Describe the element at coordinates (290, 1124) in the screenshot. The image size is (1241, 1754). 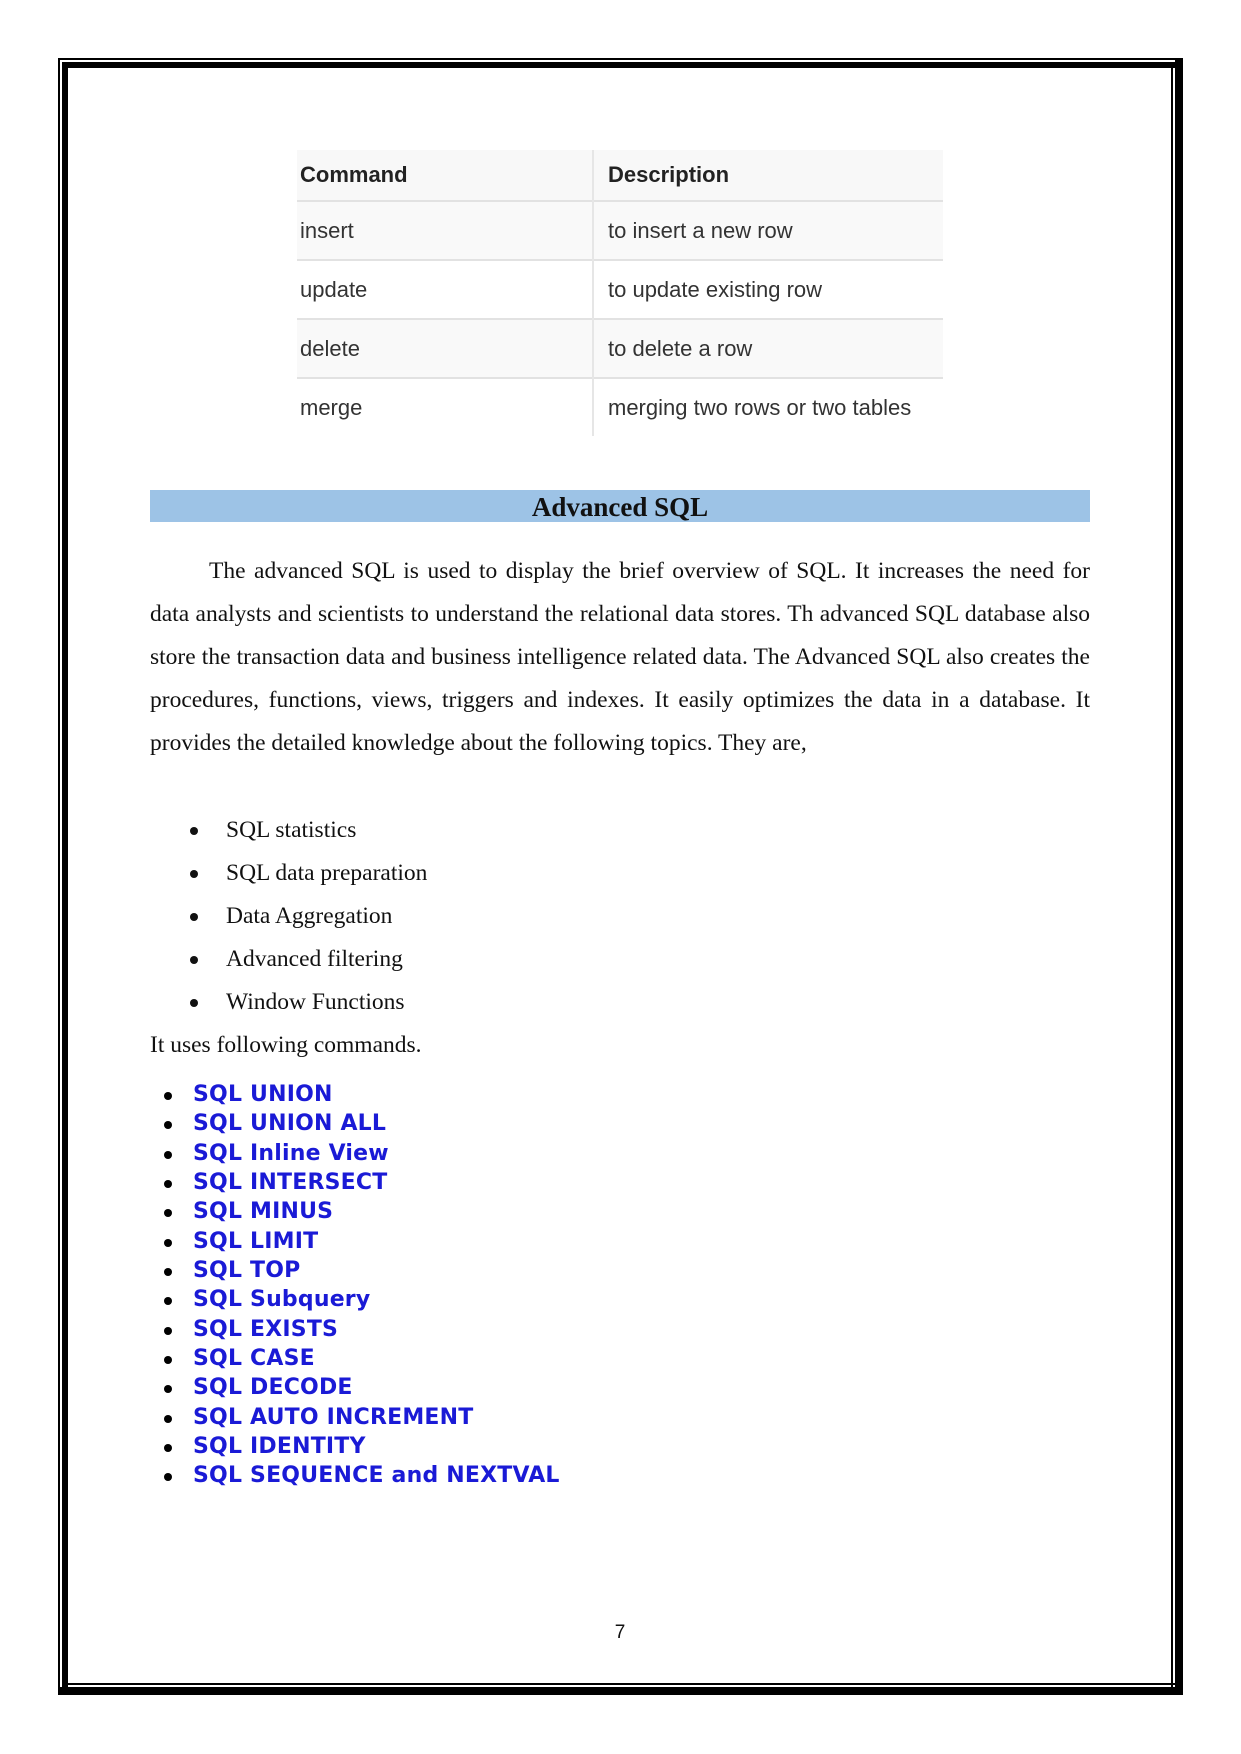
I see `sql-command-link: SQL UNION ALL` at that location.